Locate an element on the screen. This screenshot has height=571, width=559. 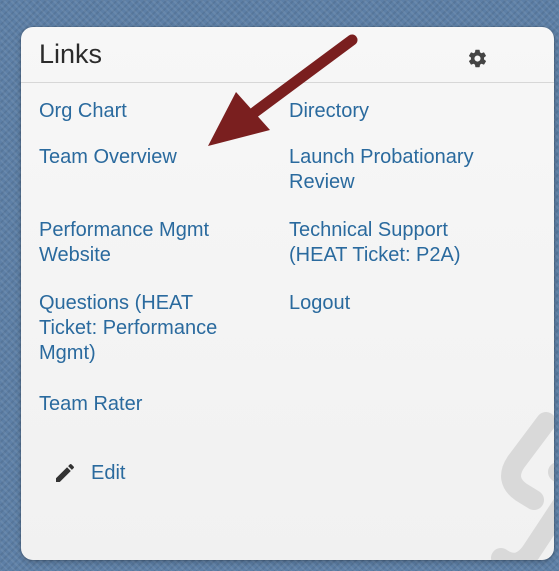
link-org-chart: Org Chart is located at coordinates (154, 111).